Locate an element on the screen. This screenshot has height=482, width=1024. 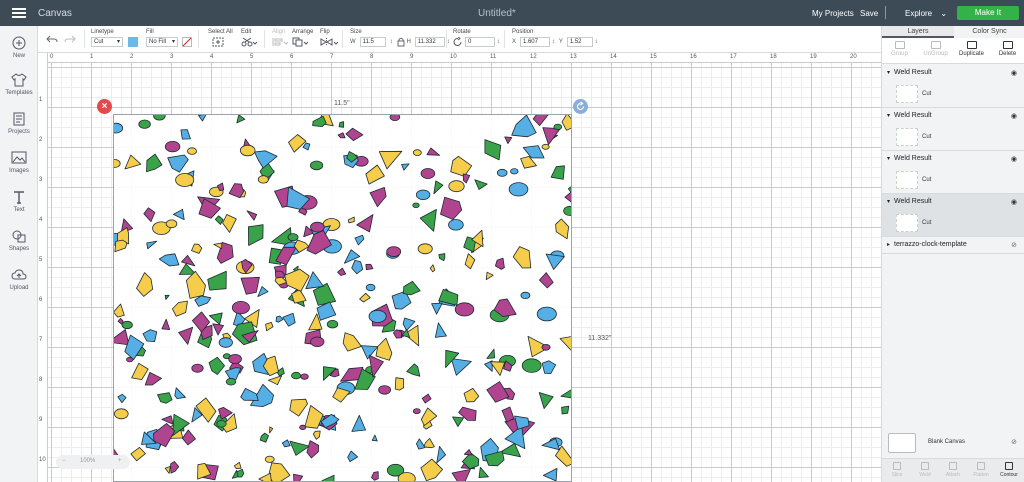
arrange-group: Arrange is located at coordinates (302, 39).